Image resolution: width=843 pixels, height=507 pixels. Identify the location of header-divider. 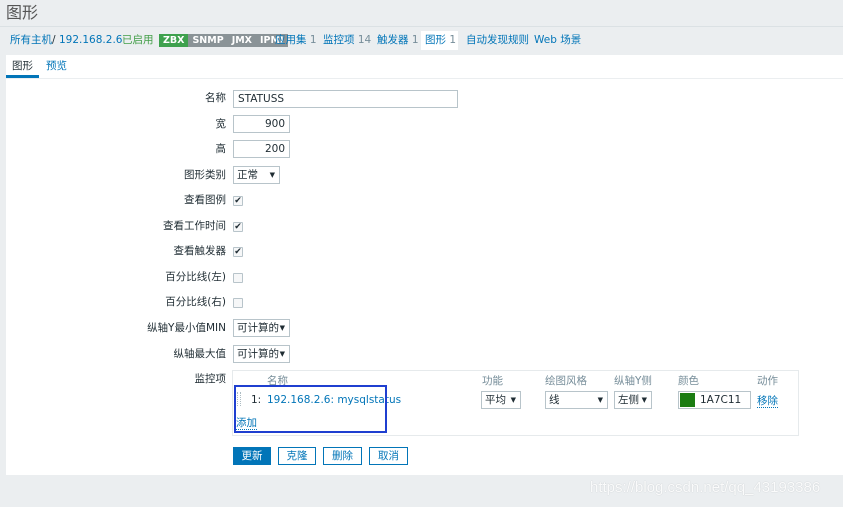
(421, 26).